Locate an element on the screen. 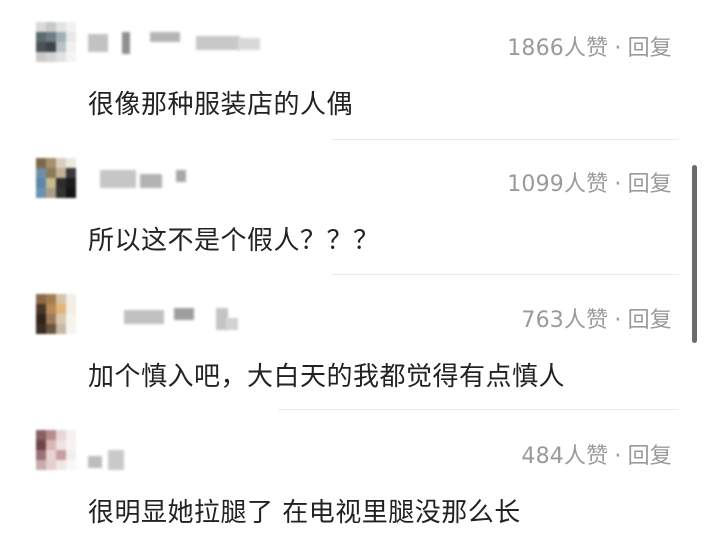 The image size is (707, 544). comment-meta: 1866人赞 · 回复 is located at coordinates (589, 46).